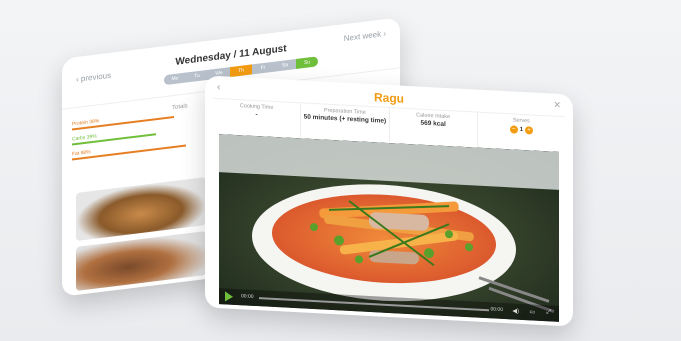 This screenshot has width=681, height=341. What do you see at coordinates (175, 79) in the screenshot?
I see `day-tab: Mo` at bounding box center [175, 79].